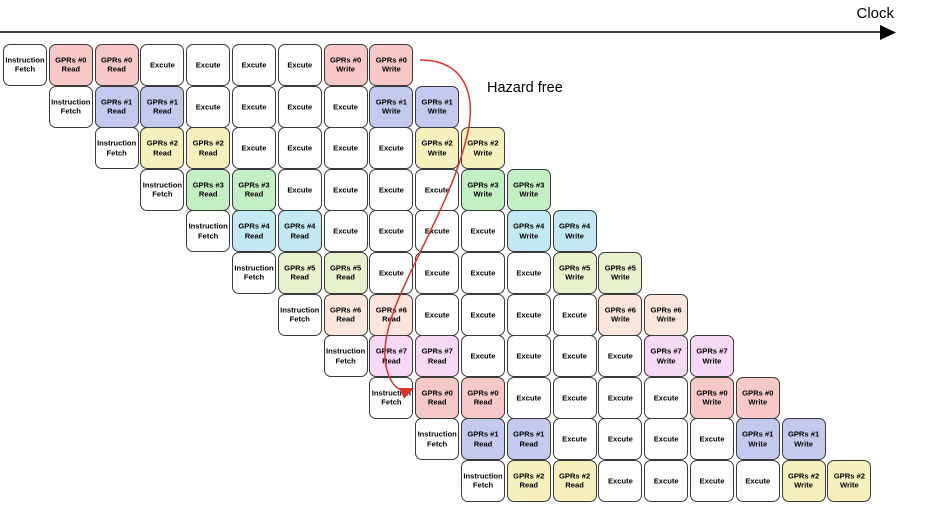  I want to click on pipeline-stage-write: GPRs #5 Write, so click(620, 273).